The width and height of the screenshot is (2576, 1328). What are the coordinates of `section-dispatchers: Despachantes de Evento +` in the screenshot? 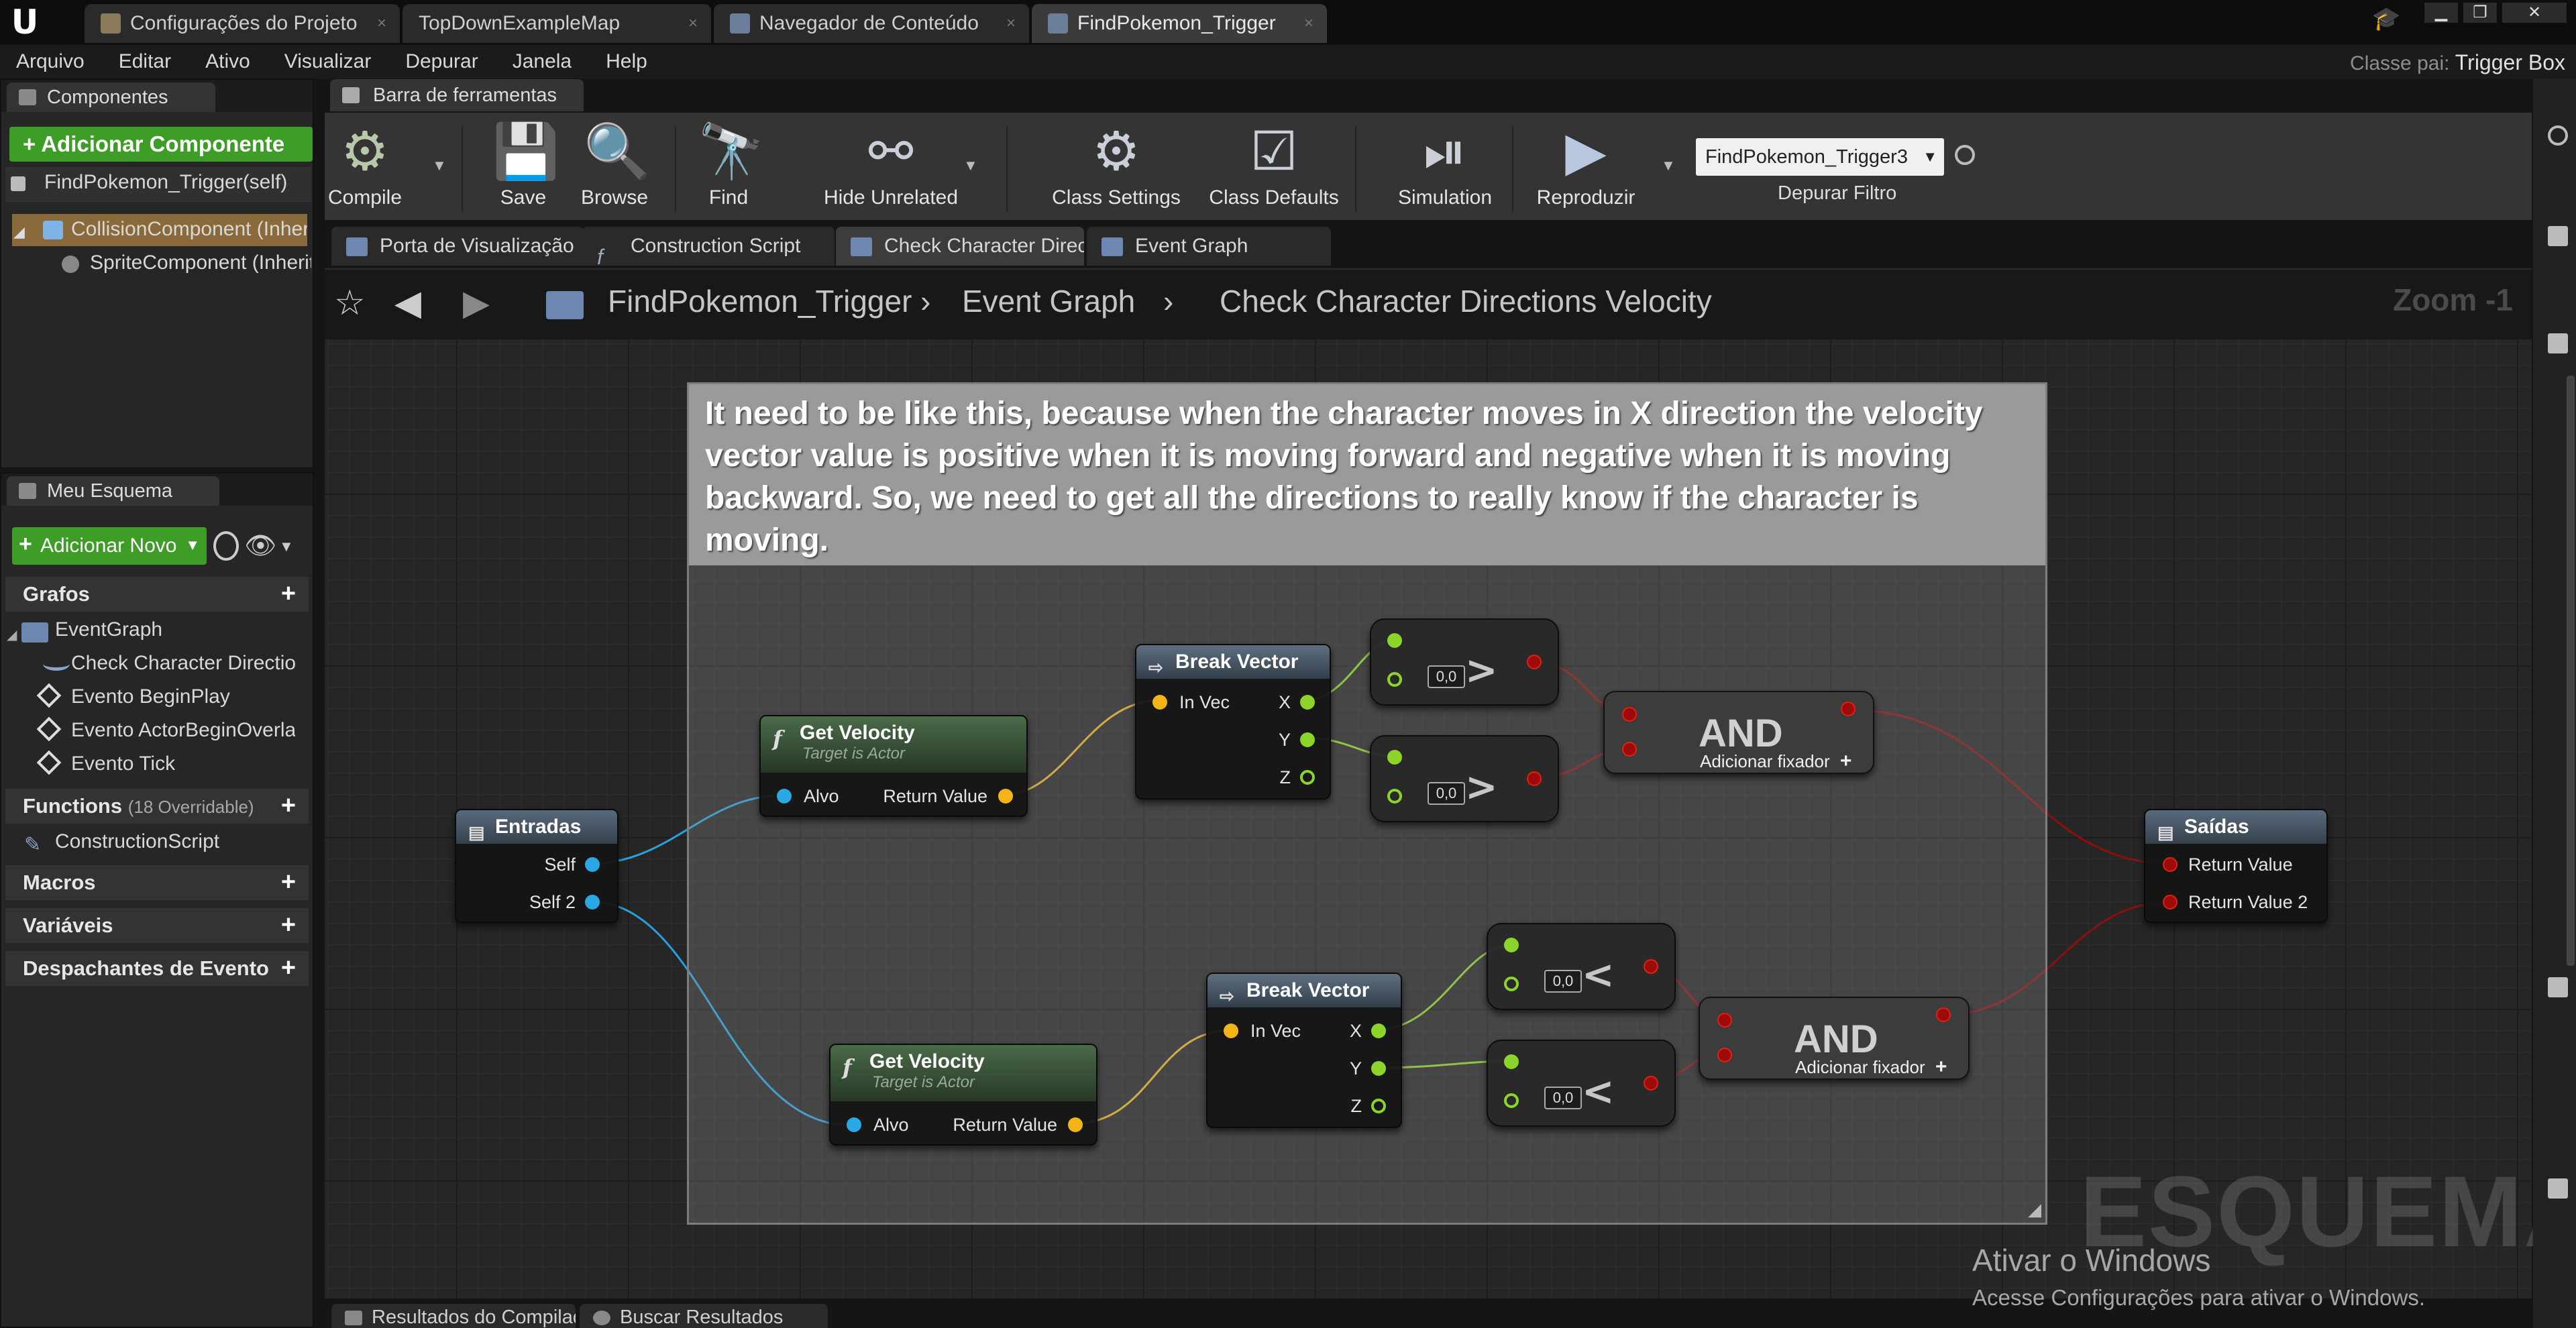 It's located at (157, 969).